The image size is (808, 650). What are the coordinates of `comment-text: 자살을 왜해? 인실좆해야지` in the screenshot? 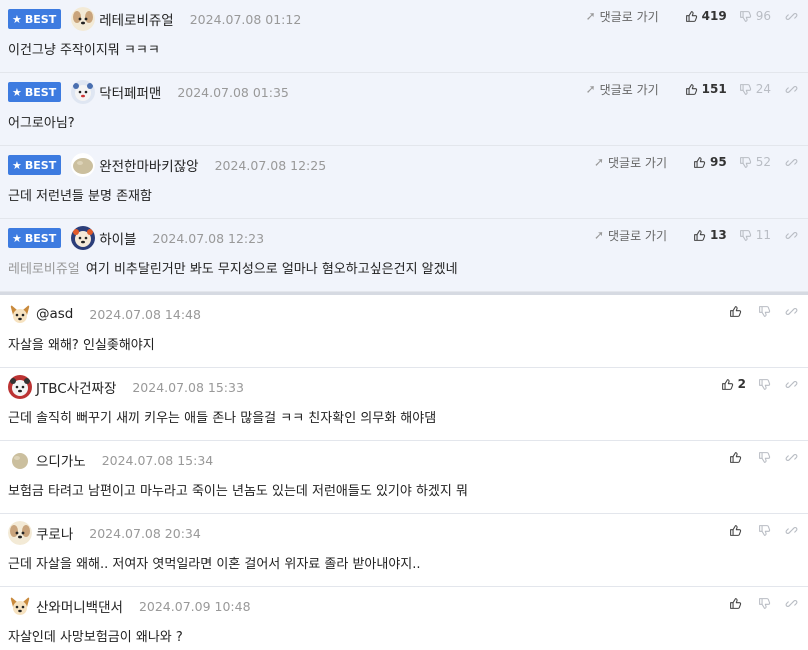 It's located at (81, 345).